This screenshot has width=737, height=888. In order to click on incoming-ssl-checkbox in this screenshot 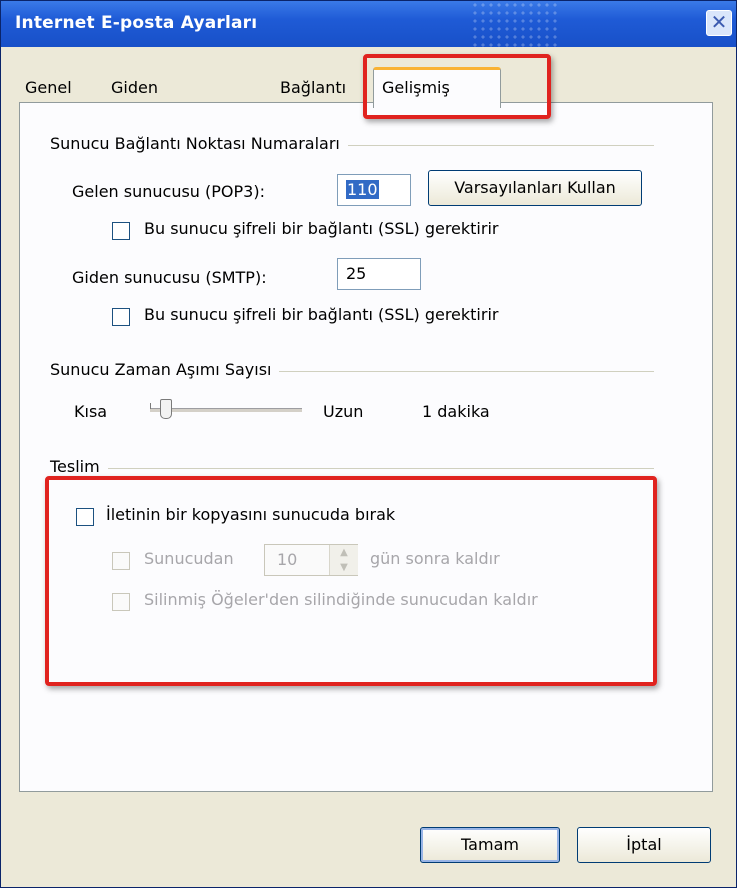, I will do `click(121, 231)`.